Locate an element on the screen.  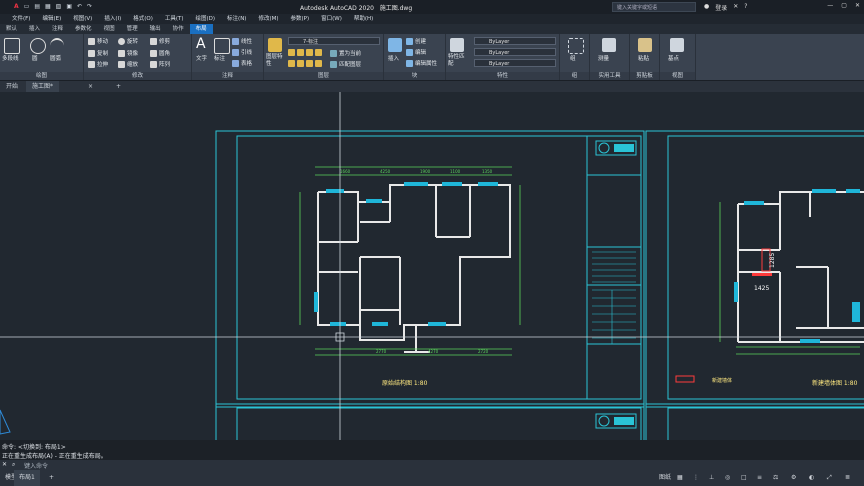
minimize-icon: — is located at coordinates (830, 5).